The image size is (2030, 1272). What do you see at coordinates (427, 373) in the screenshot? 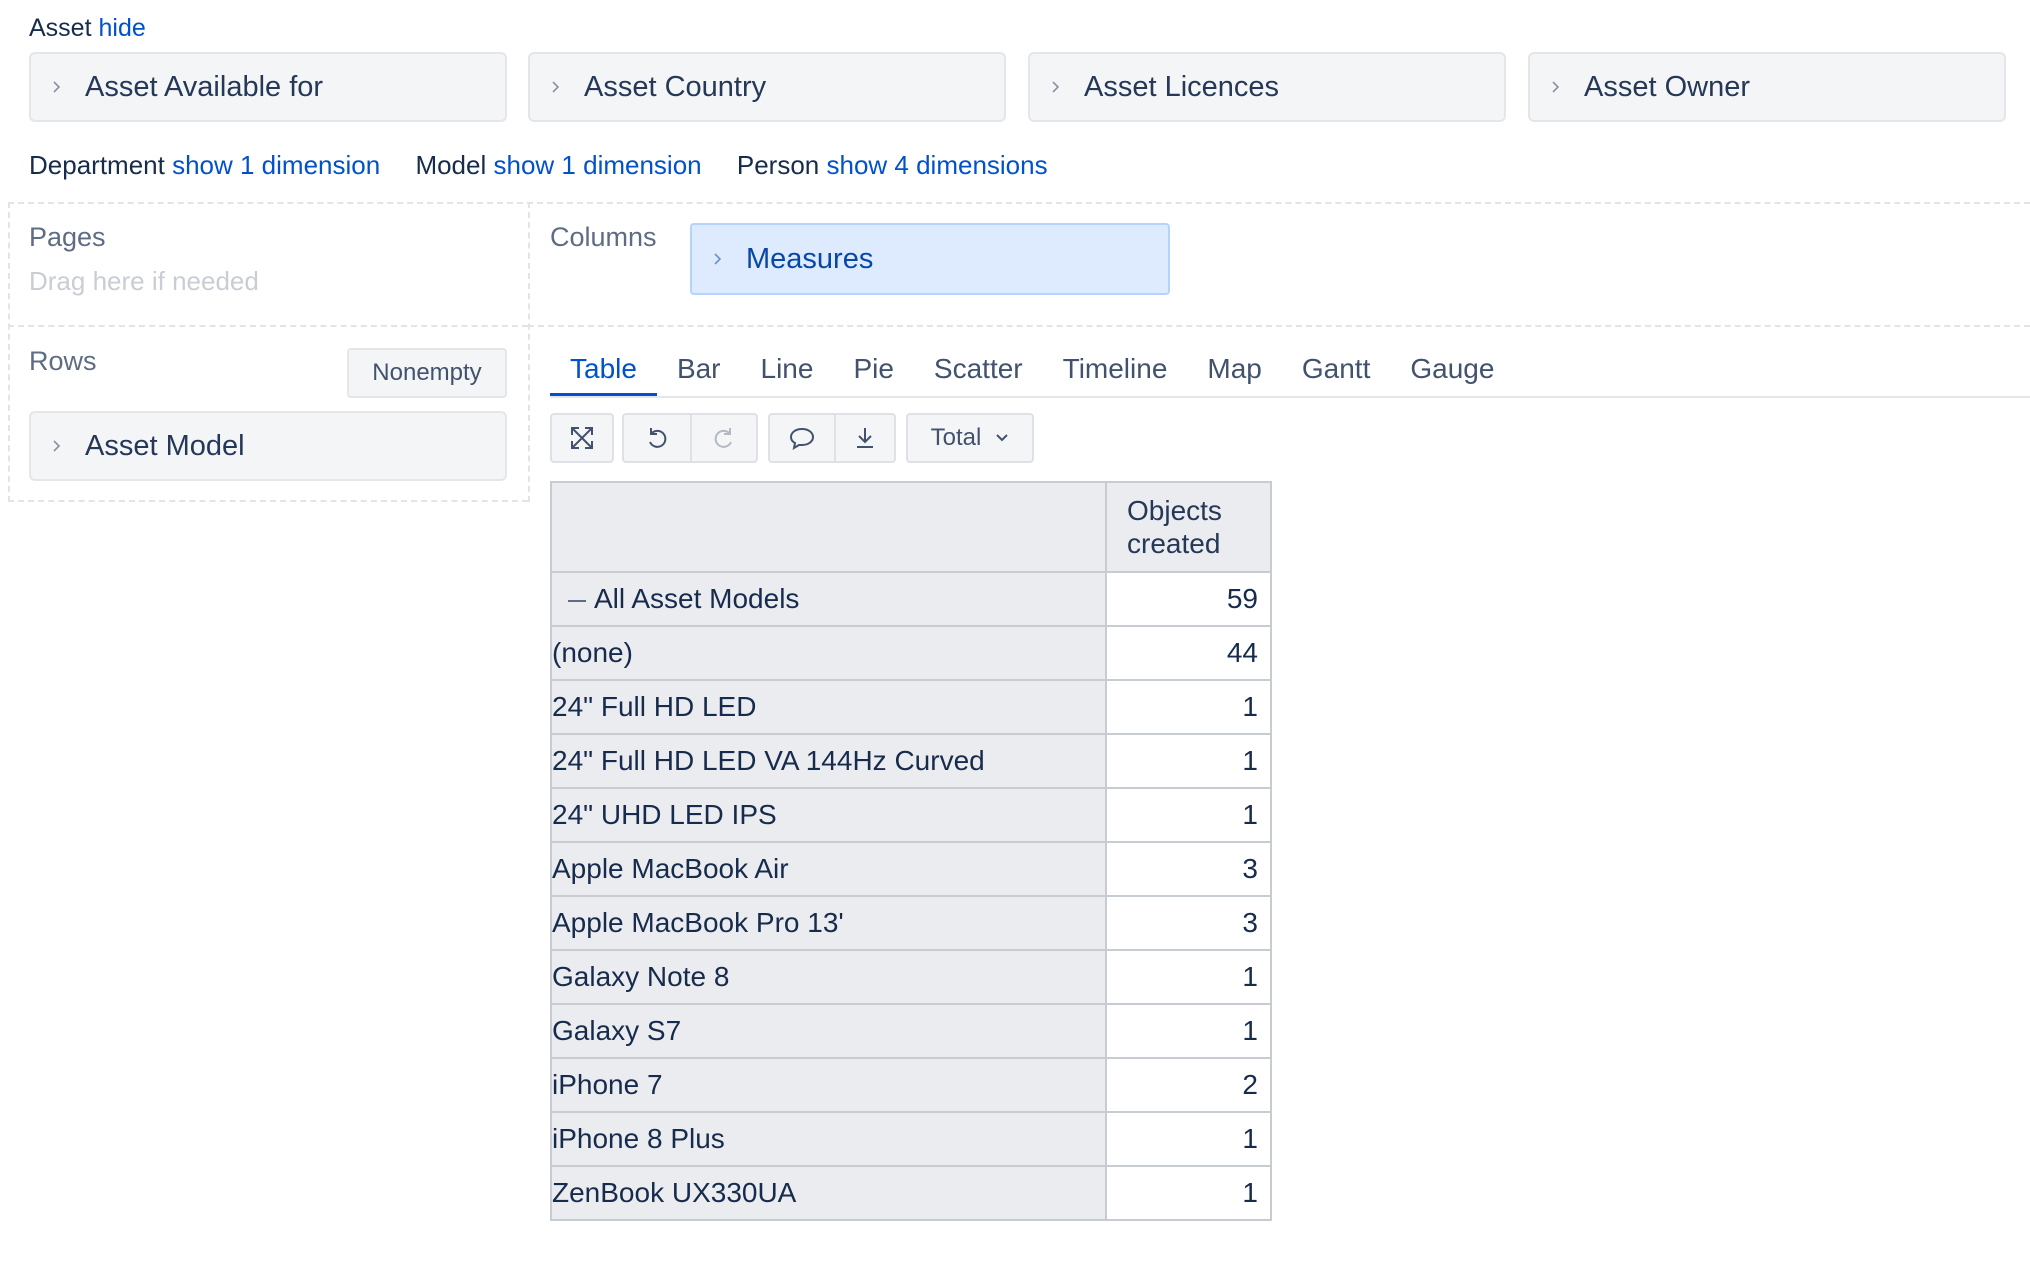
I see `nonempty-button: Nonempty` at bounding box center [427, 373].